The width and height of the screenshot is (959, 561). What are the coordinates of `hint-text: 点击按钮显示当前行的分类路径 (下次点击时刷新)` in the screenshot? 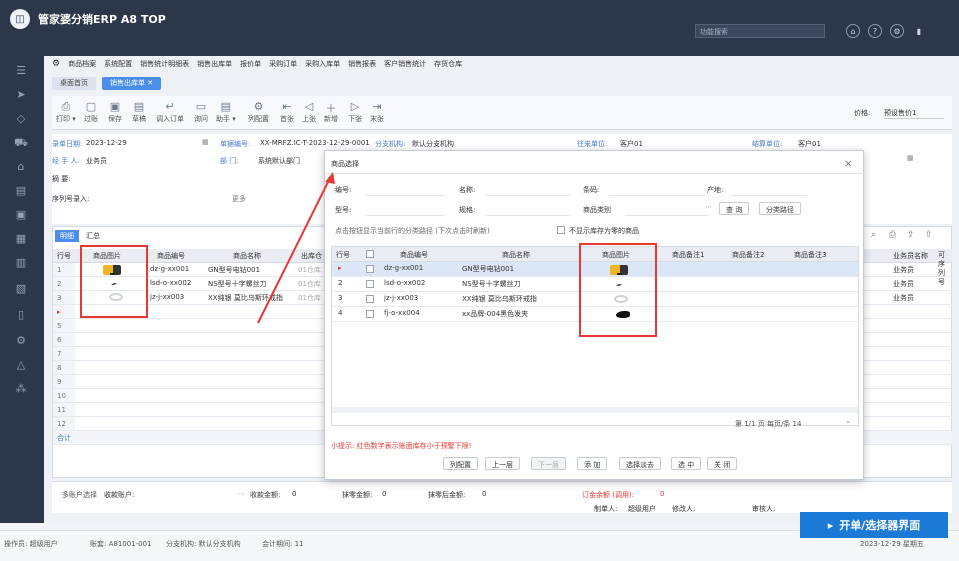 It's located at (412, 231).